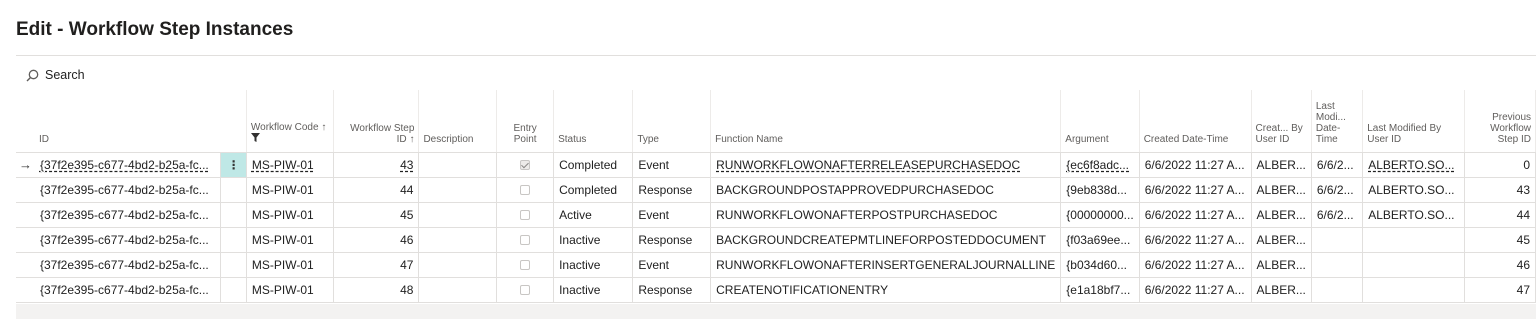  Describe the element at coordinates (1413, 121) in the screenshot. I see `column-header-last-modified-by: Last Modified By User ID` at that location.